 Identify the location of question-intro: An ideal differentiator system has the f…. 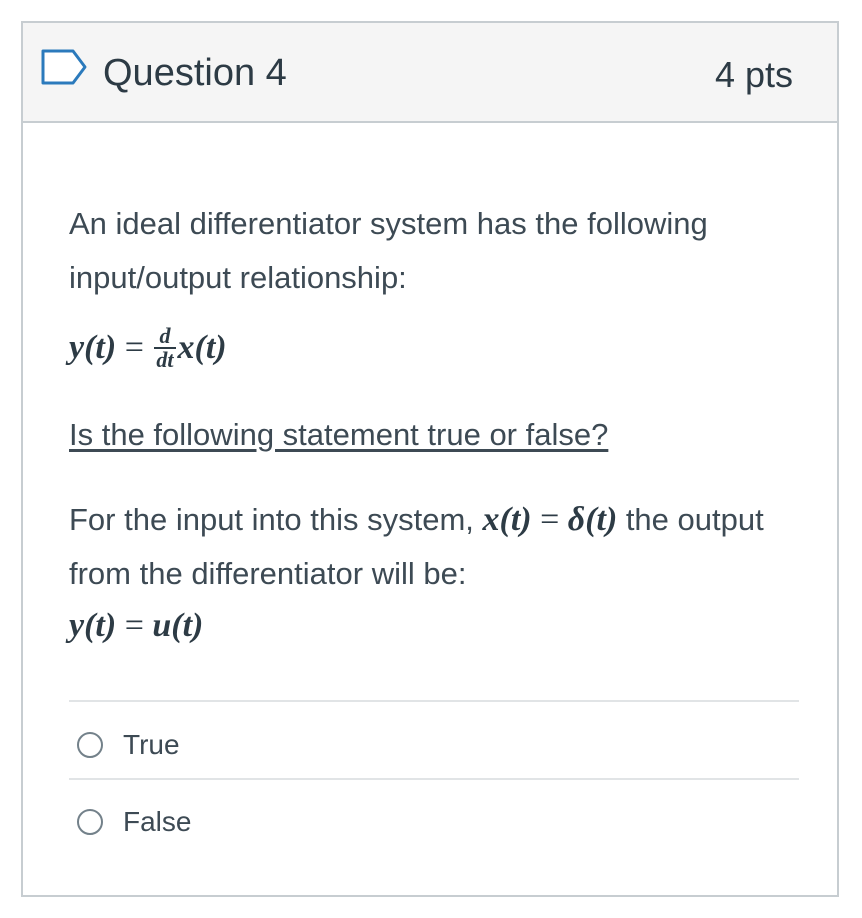
(388, 250).